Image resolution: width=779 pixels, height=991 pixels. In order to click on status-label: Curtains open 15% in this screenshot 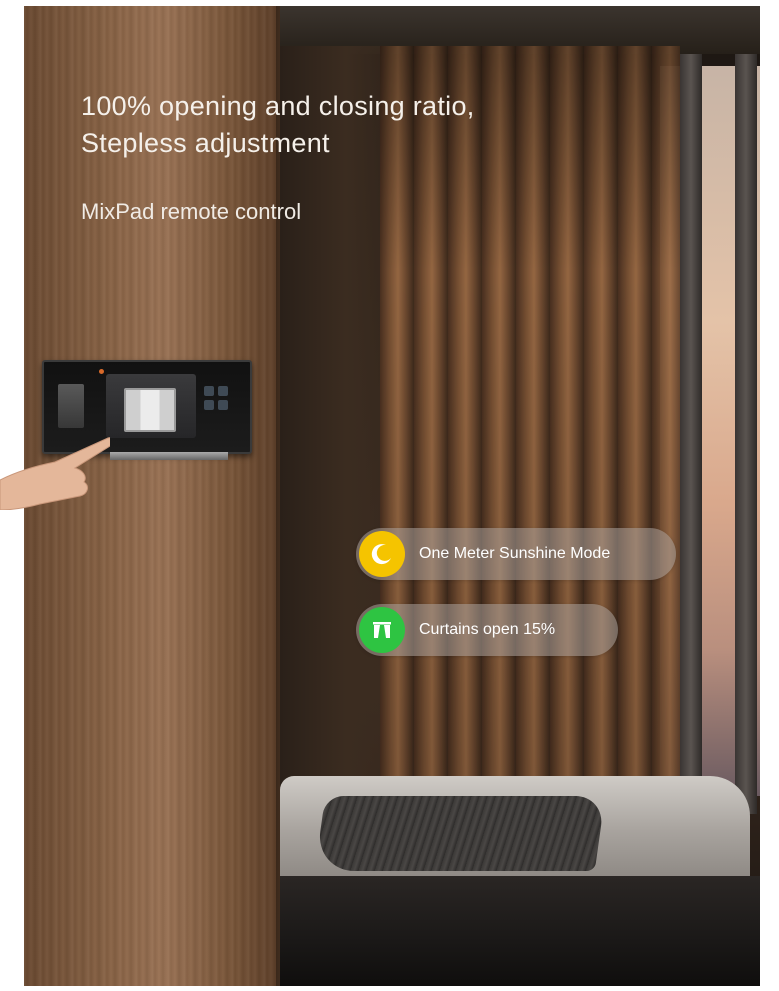, I will do `click(487, 629)`.